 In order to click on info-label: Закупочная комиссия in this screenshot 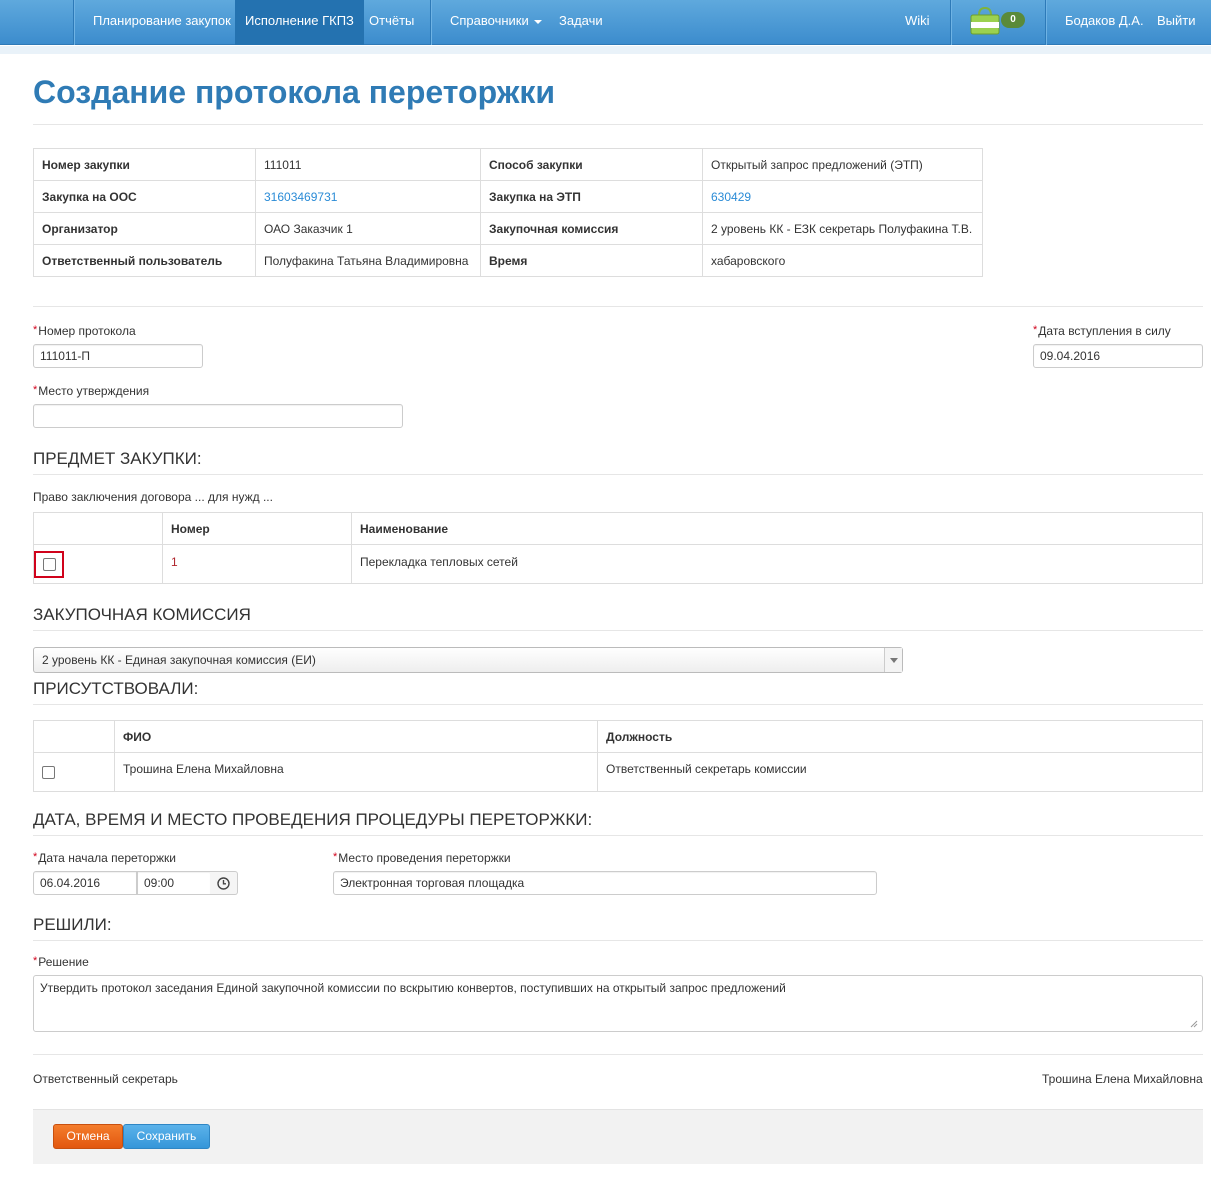, I will do `click(591, 228)`.